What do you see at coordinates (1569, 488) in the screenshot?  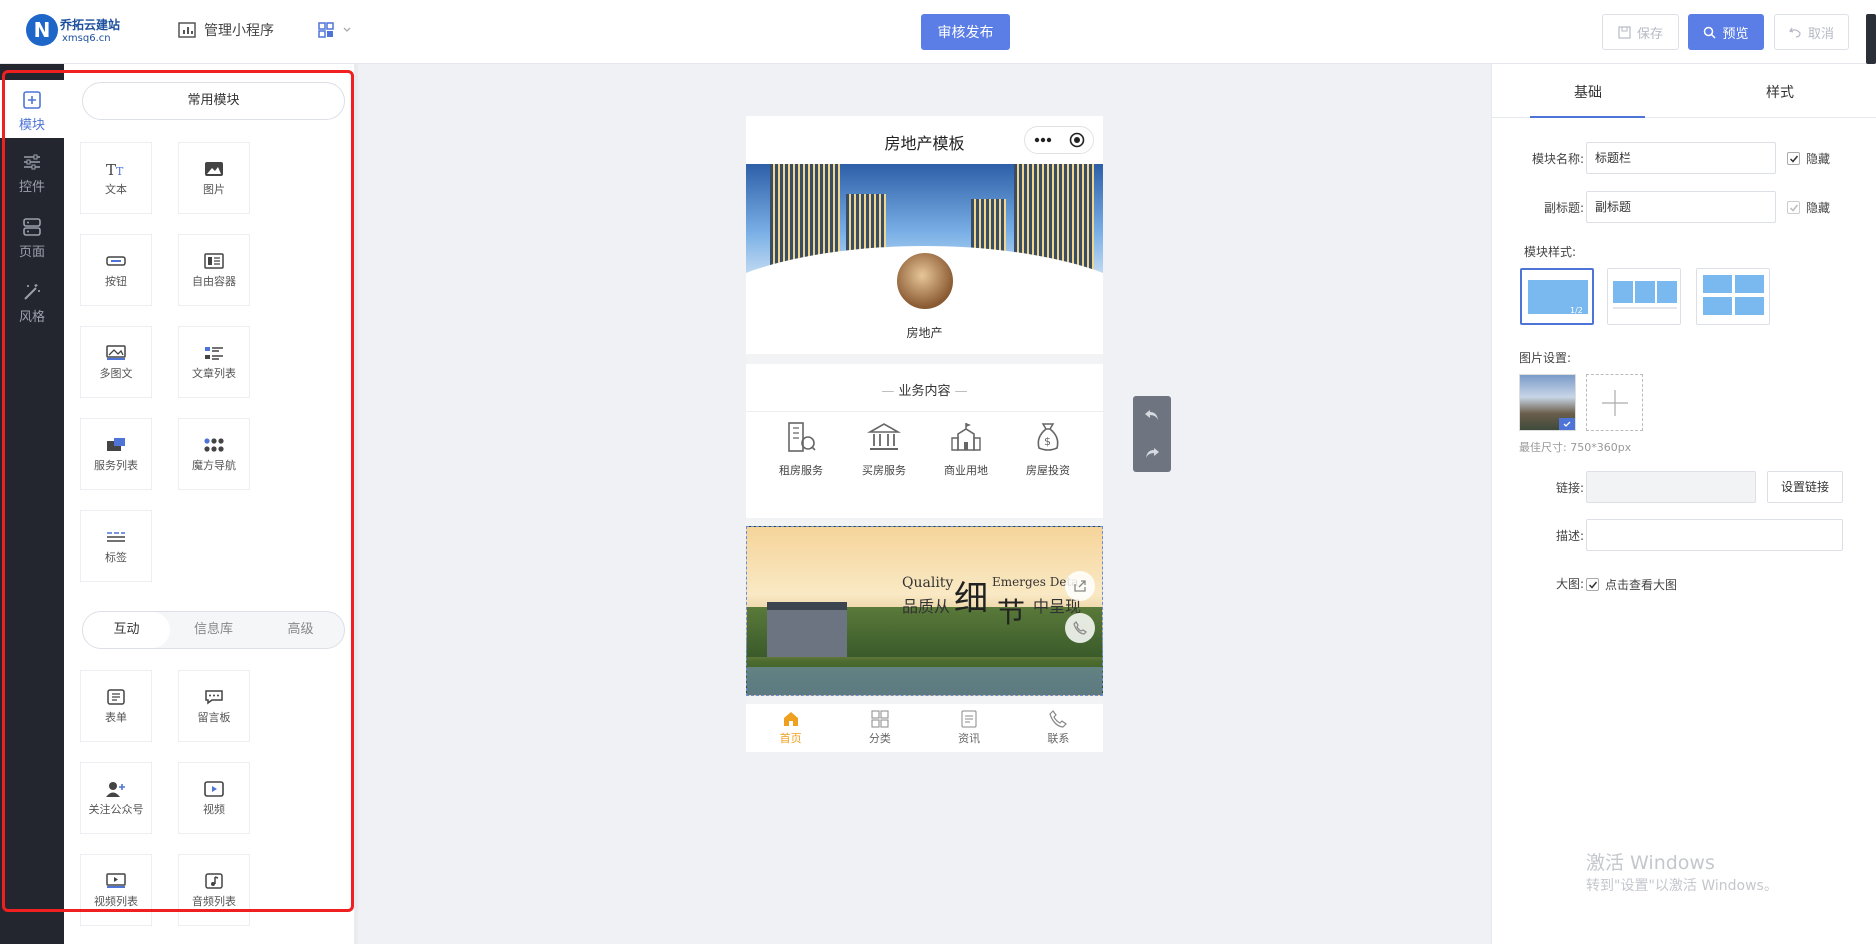 I see `link-label: 链接:` at bounding box center [1569, 488].